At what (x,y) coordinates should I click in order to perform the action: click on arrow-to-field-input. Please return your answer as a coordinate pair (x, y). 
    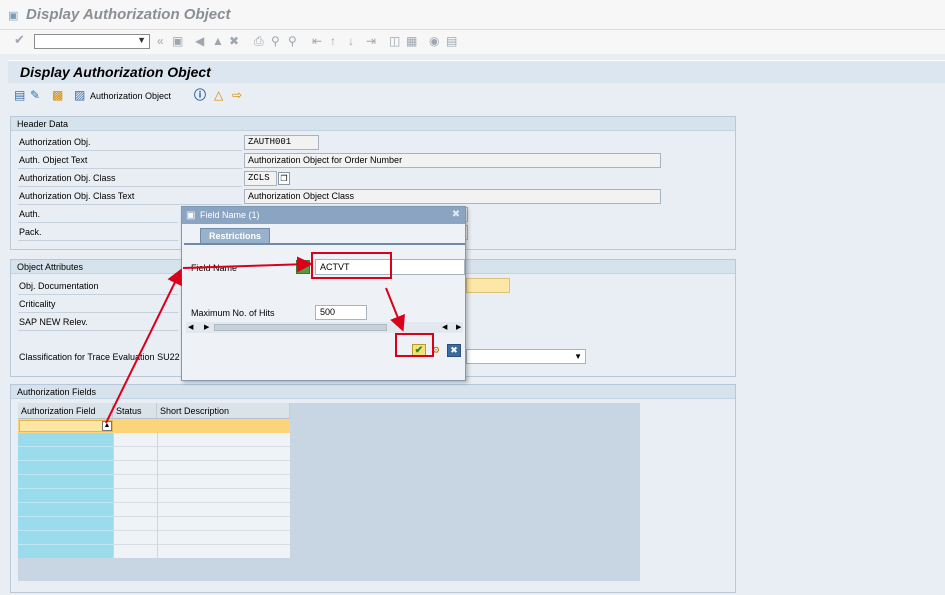
    Looking at the image, I should click on (247, 264).